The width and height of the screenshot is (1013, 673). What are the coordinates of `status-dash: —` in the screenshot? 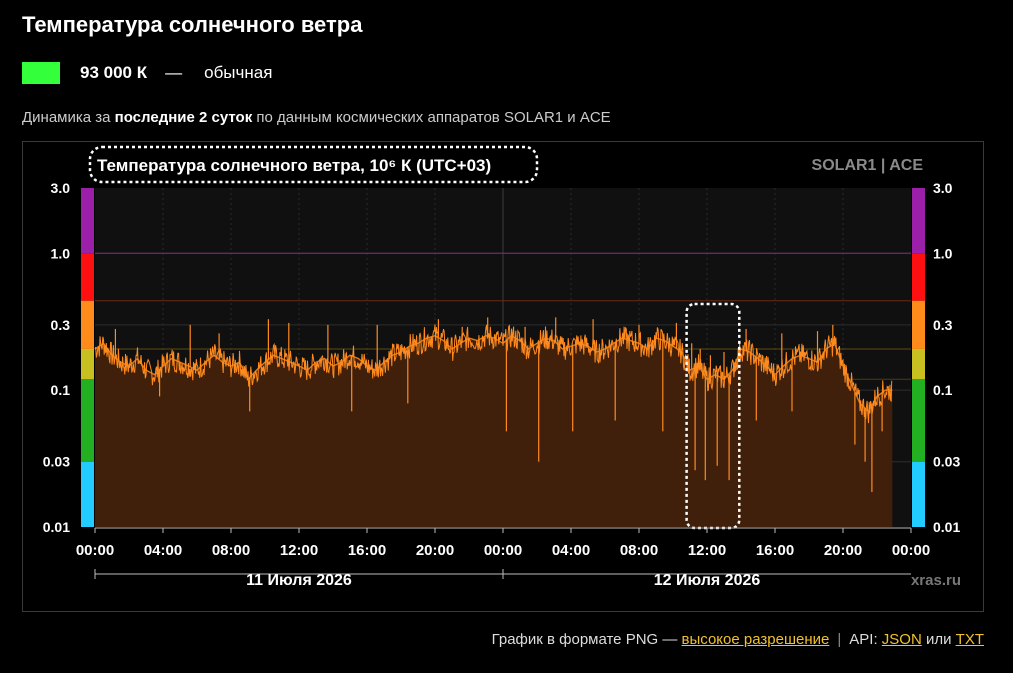 It's located at (174, 72).